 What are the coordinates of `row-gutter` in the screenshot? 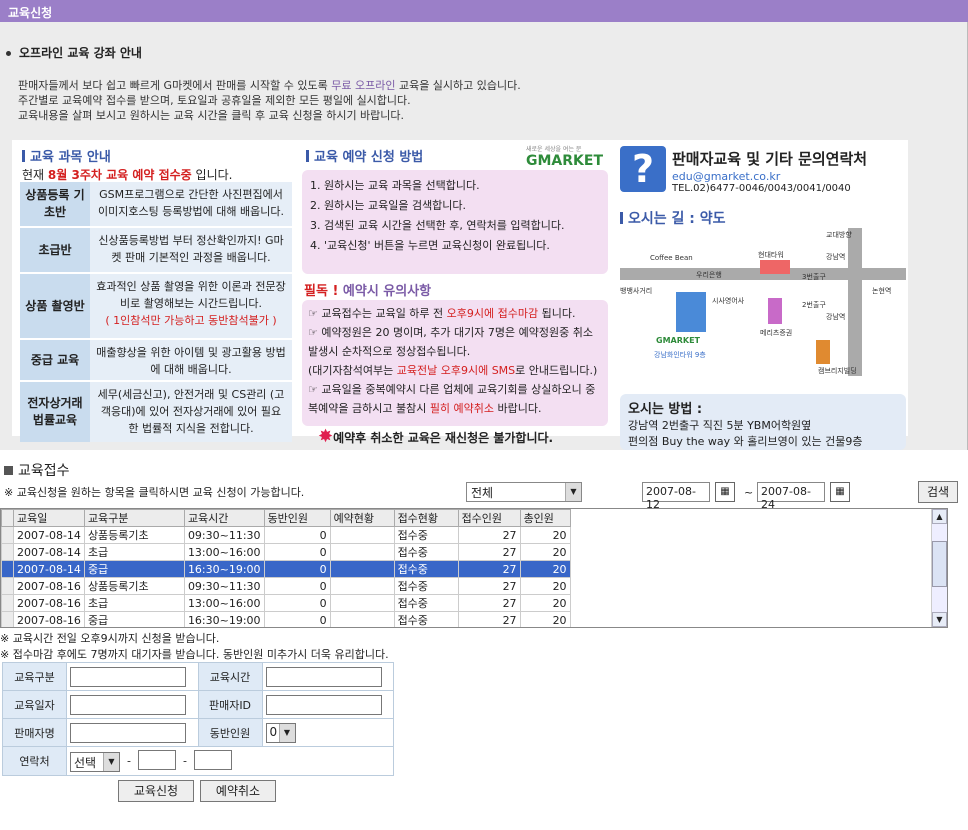 It's located at (7, 619).